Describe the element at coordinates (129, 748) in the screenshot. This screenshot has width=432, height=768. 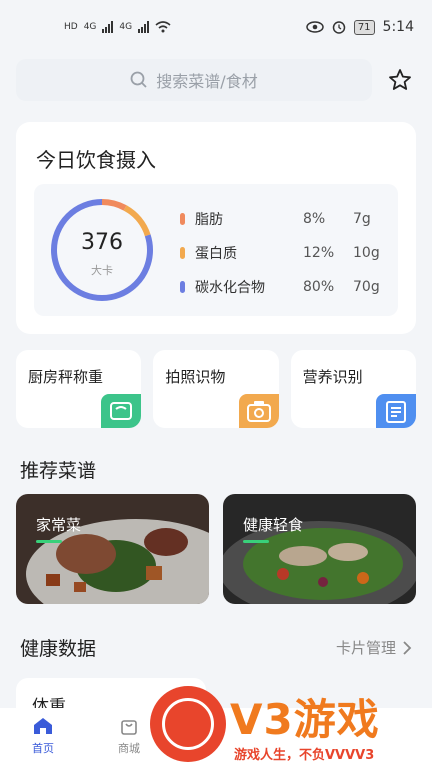
I see `nav-label: 商城` at that location.